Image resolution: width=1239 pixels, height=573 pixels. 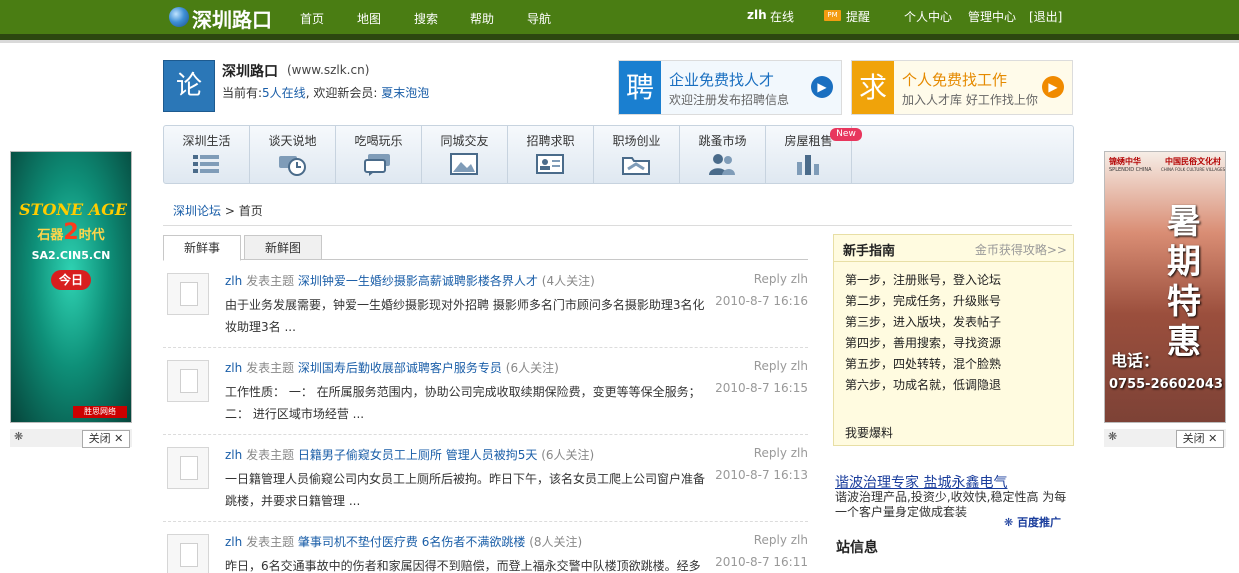 I want to click on nav-help: 帮助, so click(x=482, y=18).